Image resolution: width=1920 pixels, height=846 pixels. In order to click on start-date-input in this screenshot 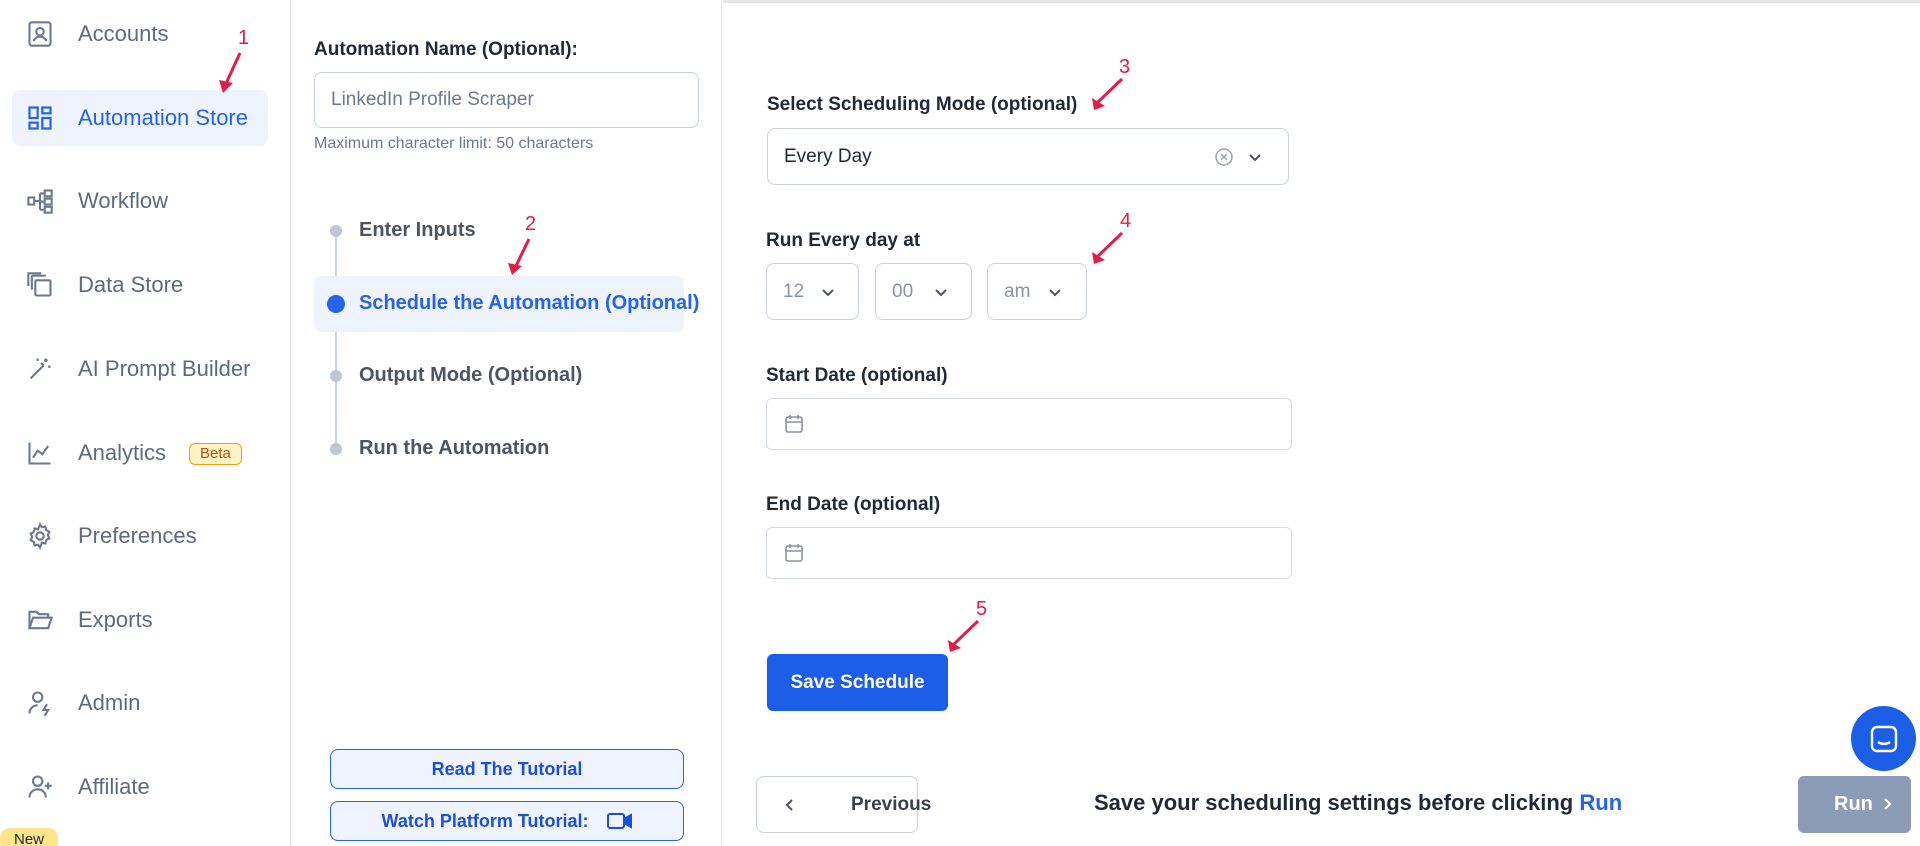, I will do `click(1029, 424)`.